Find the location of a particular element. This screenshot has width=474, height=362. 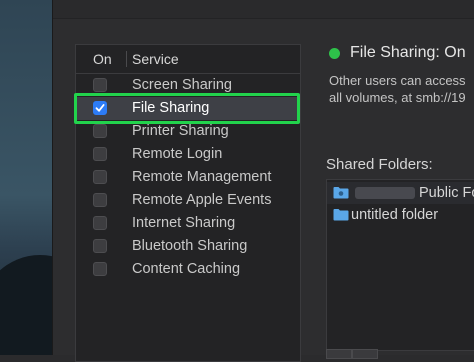

service-label: Content Caching is located at coordinates (186, 269).